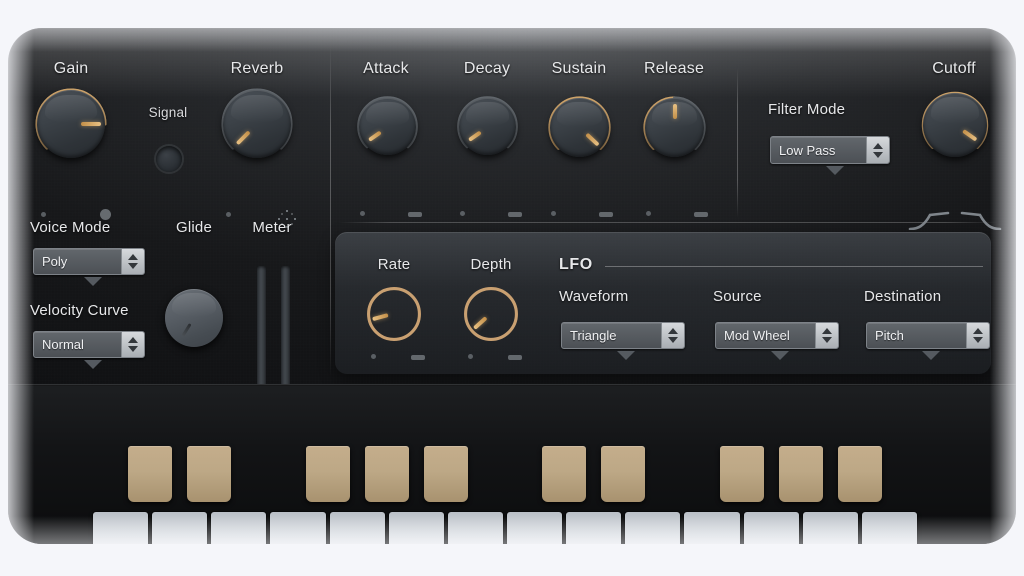  What do you see at coordinates (889, 335) in the screenshot?
I see `lfo-destination-value: Pitch` at bounding box center [889, 335].